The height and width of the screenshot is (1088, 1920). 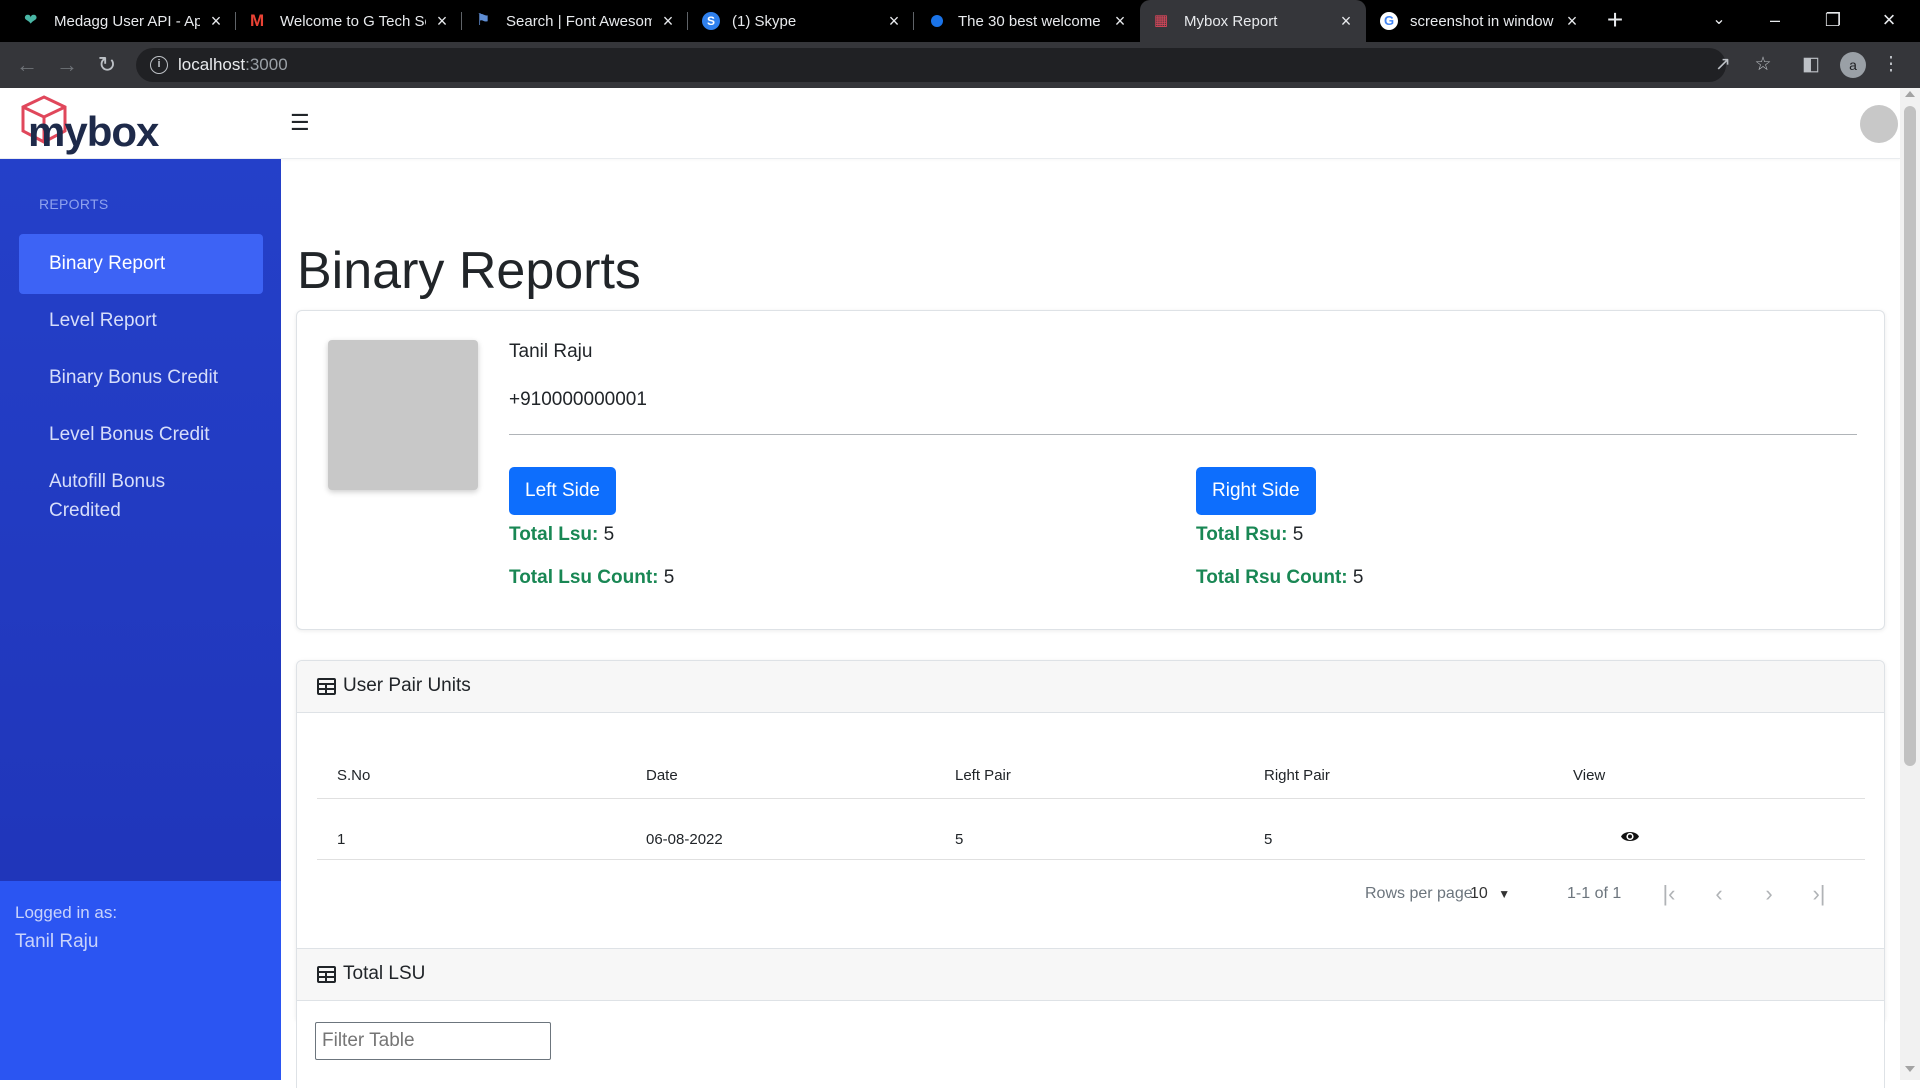 I want to click on column-header: Date, so click(x=662, y=775).